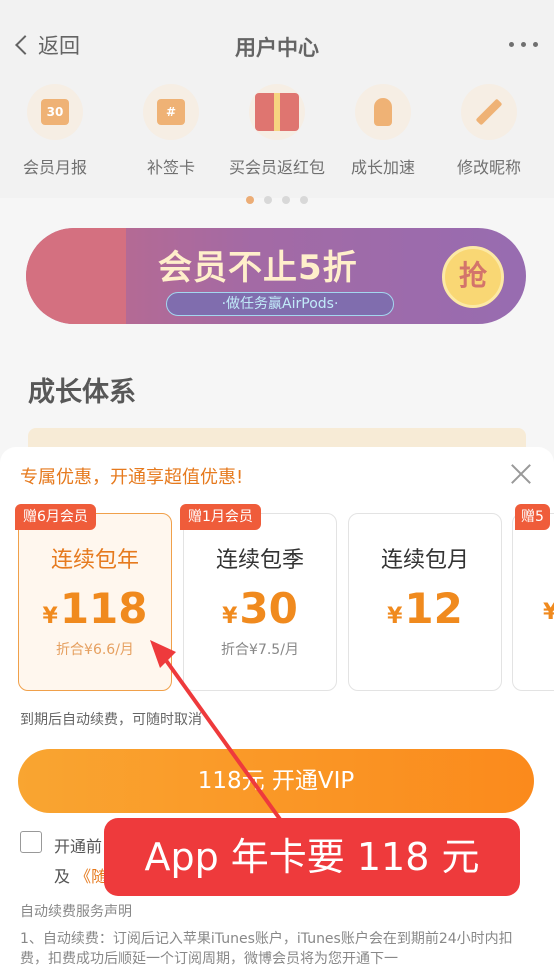  What do you see at coordinates (76, 912) in the screenshot?
I see `declaration-title: 自动续费服务声明` at bounding box center [76, 912].